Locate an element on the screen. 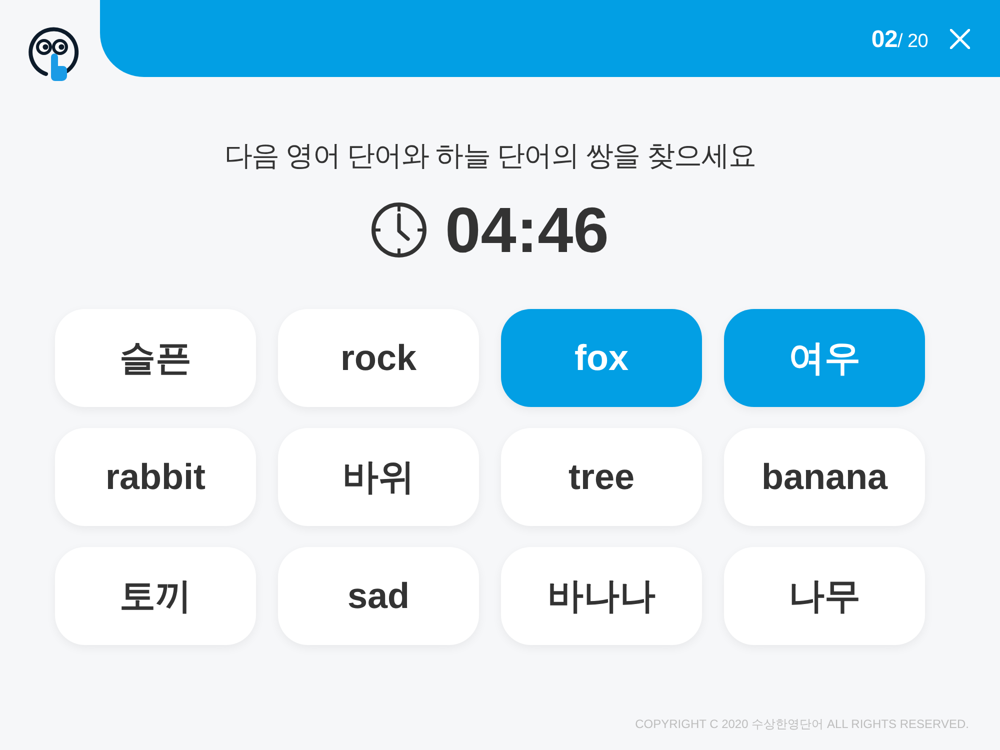 Image resolution: width=1000 pixels, height=750 pixels. close-icon is located at coordinates (960, 38).